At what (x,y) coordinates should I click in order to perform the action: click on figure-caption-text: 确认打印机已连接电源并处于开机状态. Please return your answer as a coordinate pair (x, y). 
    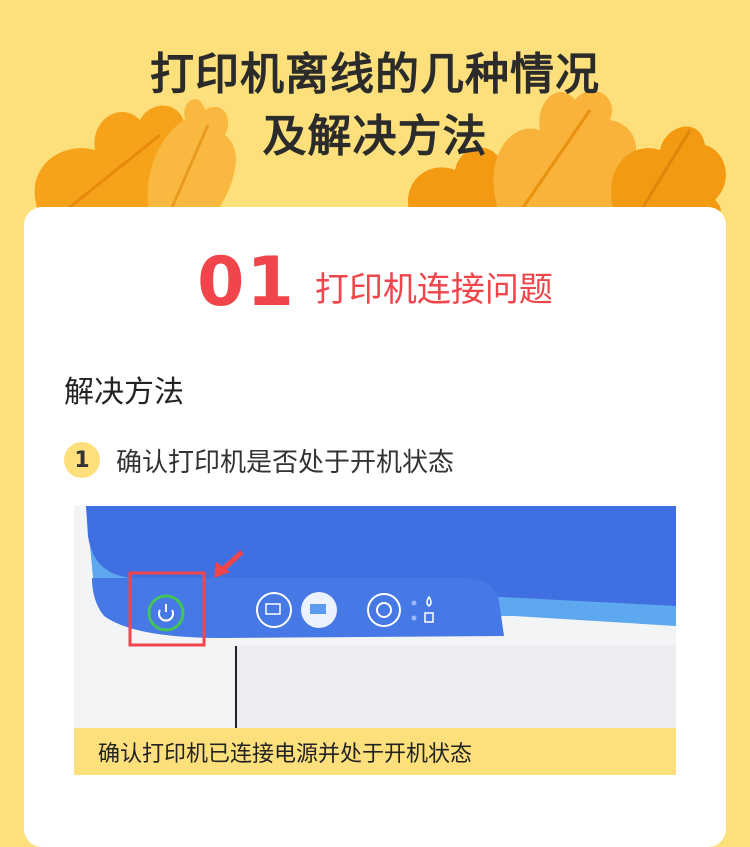
    Looking at the image, I should click on (285, 754).